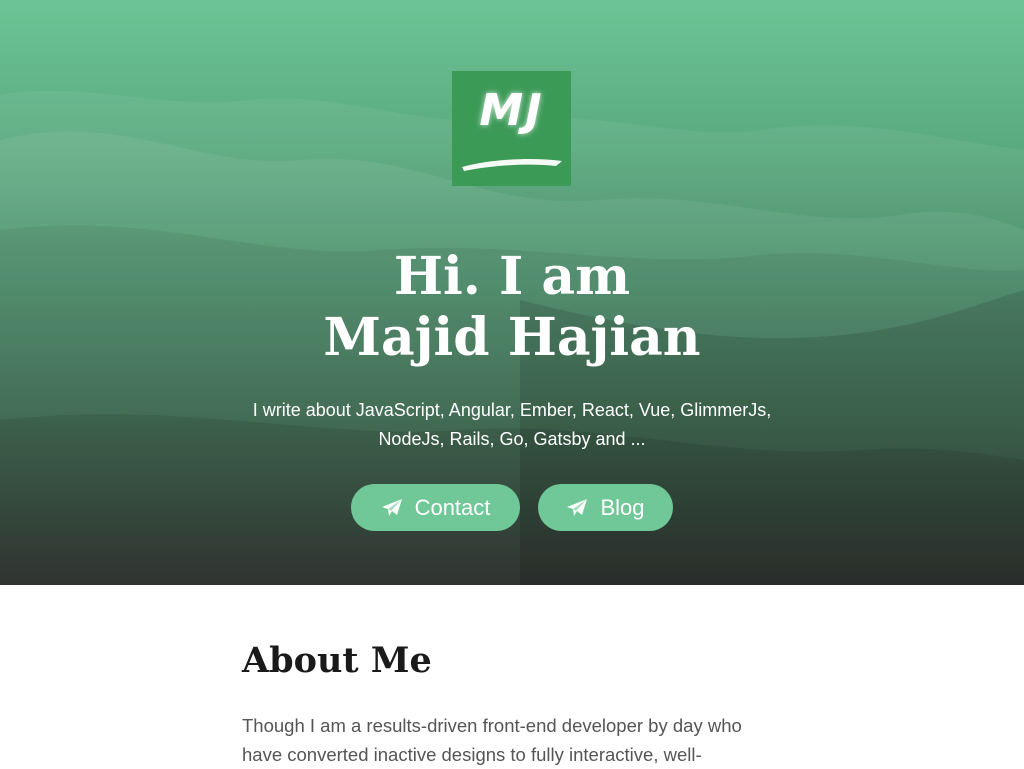 The height and width of the screenshot is (769, 1024). I want to click on logo: MJ, so click(511, 128).